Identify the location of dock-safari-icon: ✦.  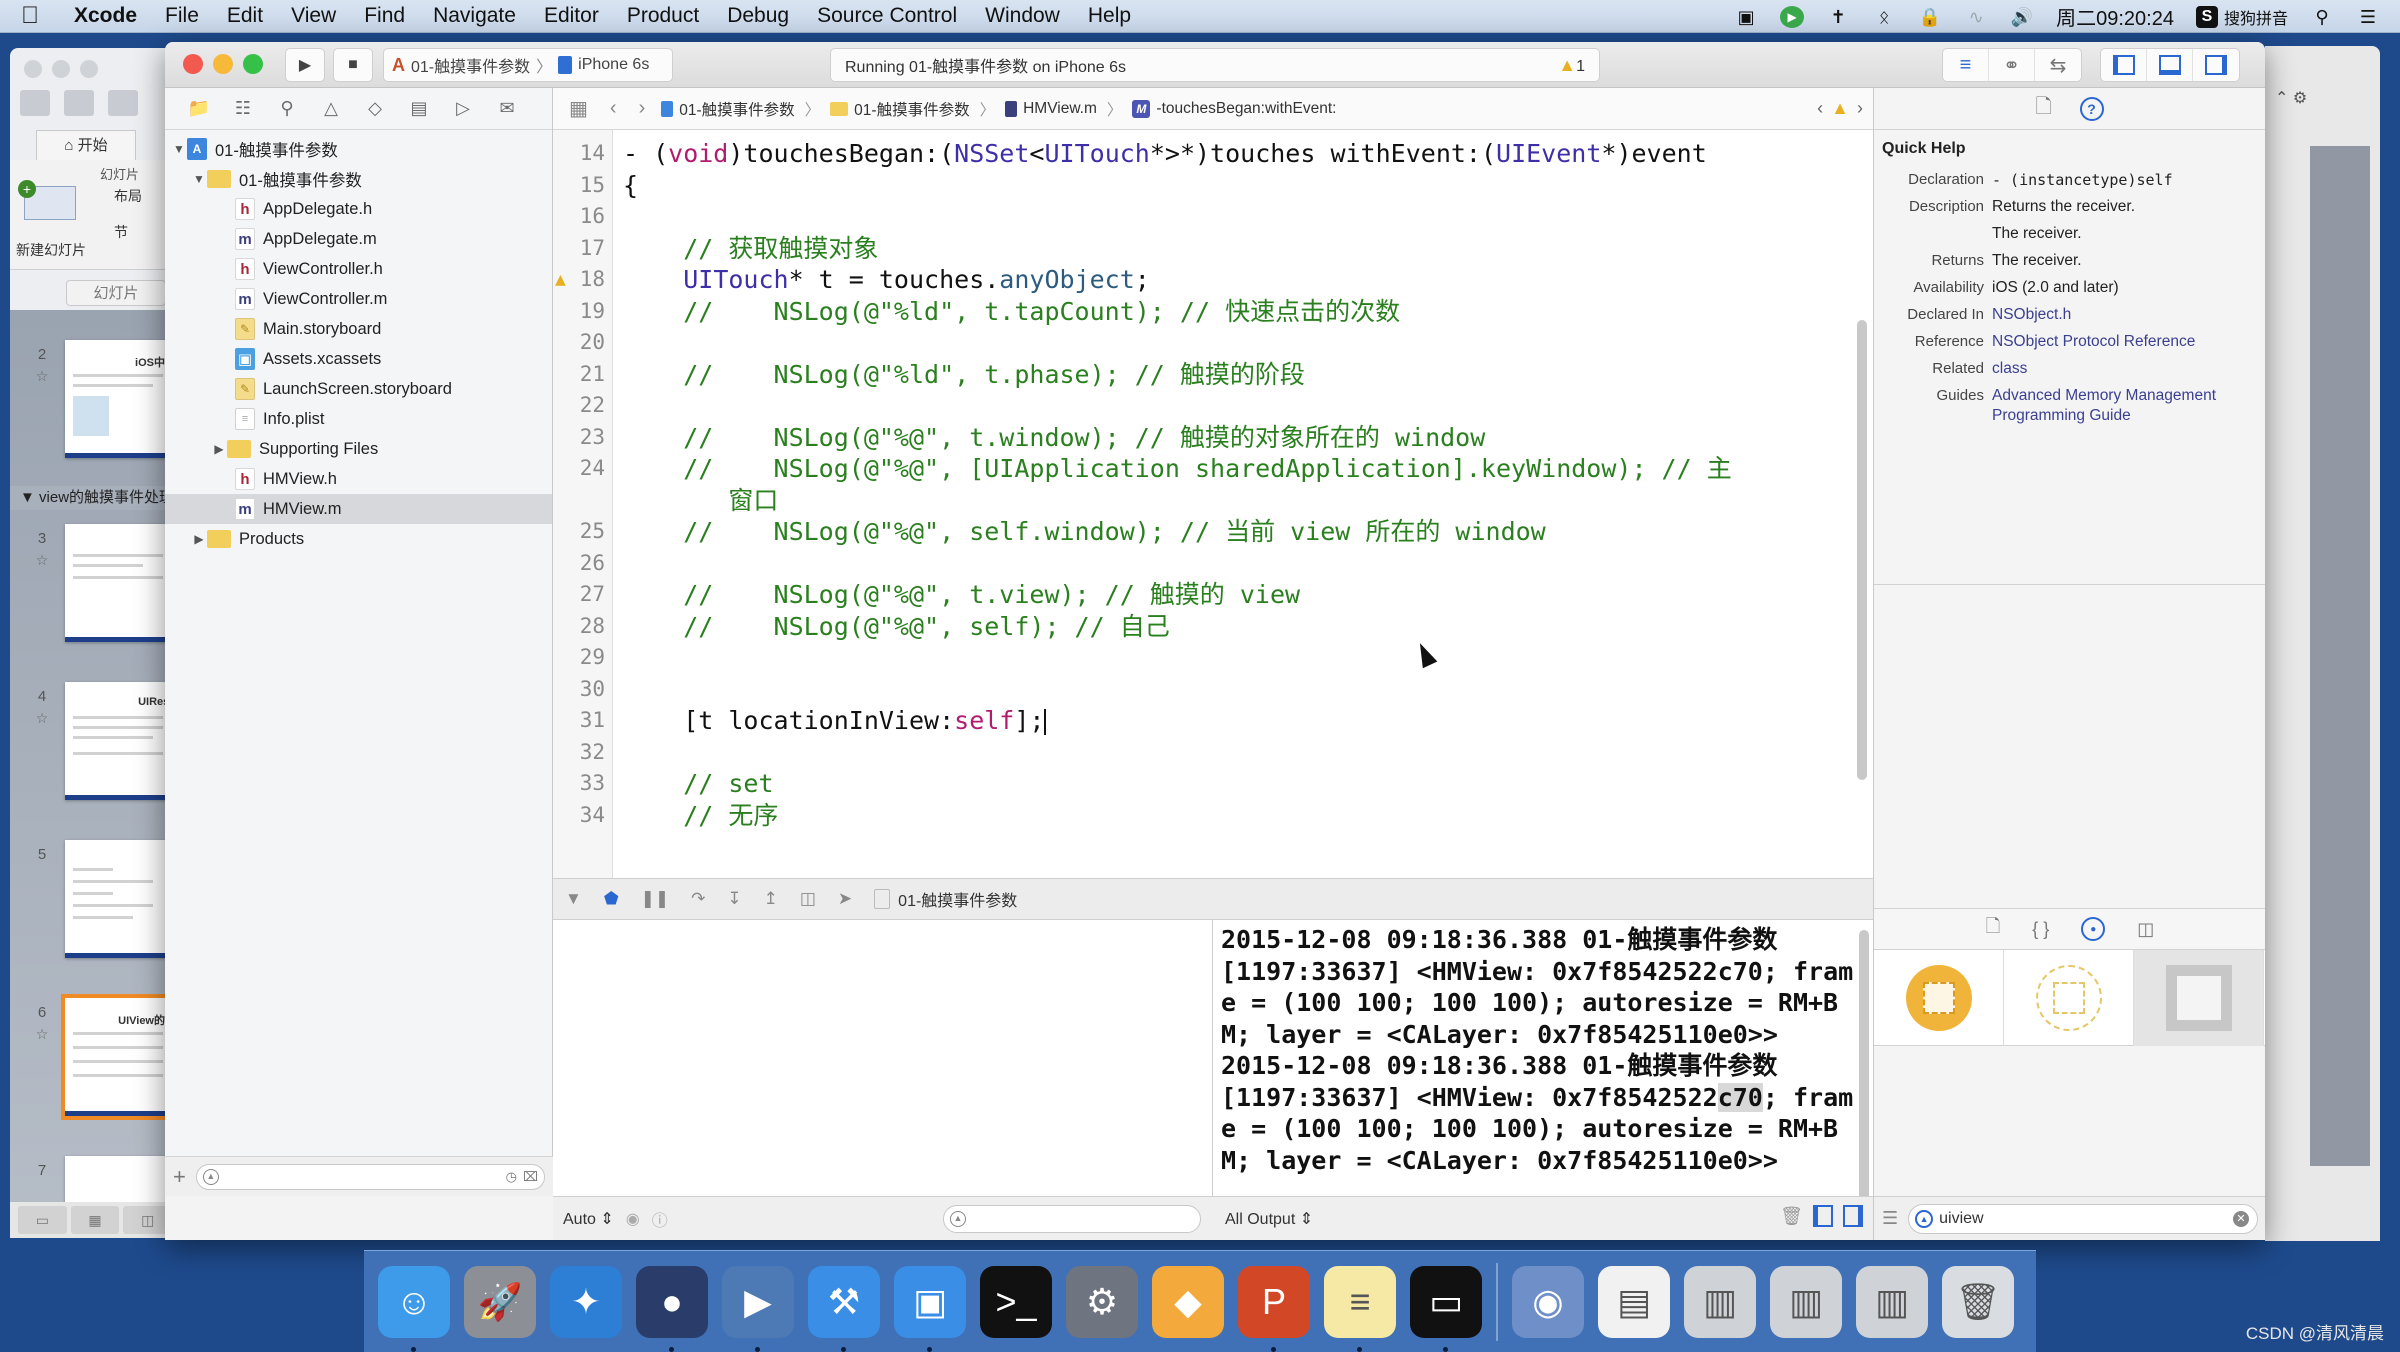
(586, 1301).